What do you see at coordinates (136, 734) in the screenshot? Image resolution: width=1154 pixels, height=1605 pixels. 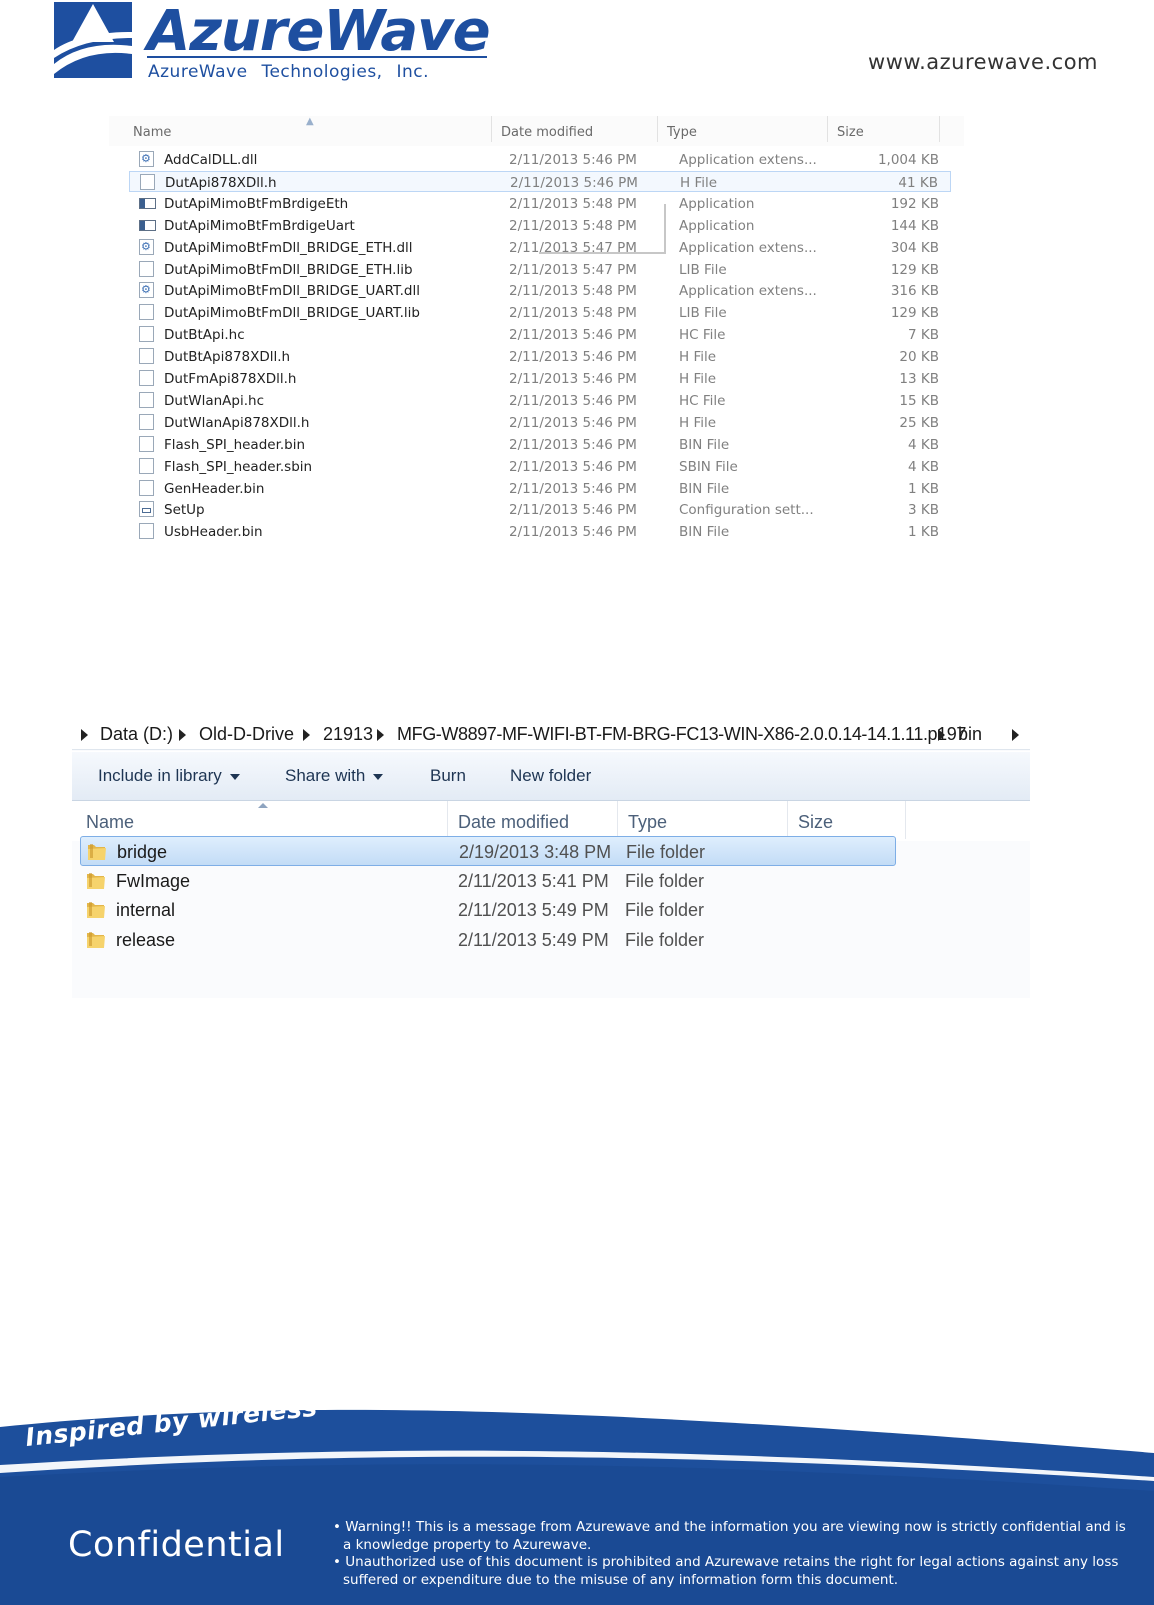 I see `breadcrumb-item: Data (D:)` at bounding box center [136, 734].